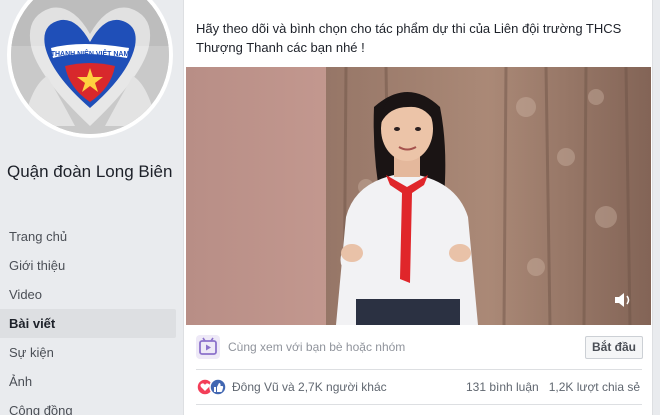 The width and height of the screenshot is (660, 415). Describe the element at coordinates (213, 387) in the screenshot. I see `reaction-icons` at that location.